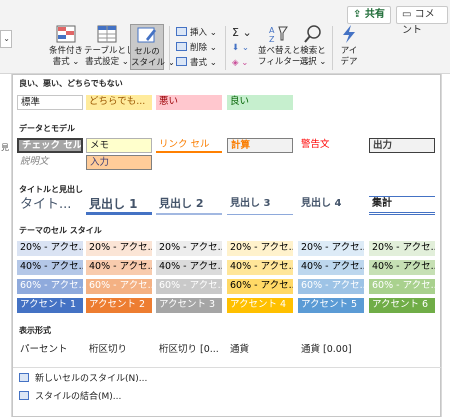 The width and height of the screenshot is (450, 417). What do you see at coordinates (119, 205) in the screenshot?
I see `style-heading-1: 見出し 1` at bounding box center [119, 205].